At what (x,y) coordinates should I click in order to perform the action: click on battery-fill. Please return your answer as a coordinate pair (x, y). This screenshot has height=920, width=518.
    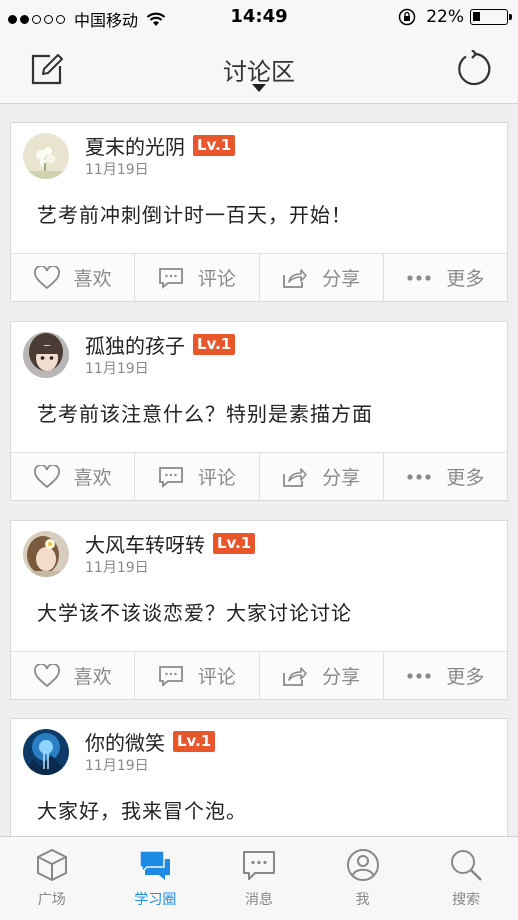
    Looking at the image, I should click on (476, 16).